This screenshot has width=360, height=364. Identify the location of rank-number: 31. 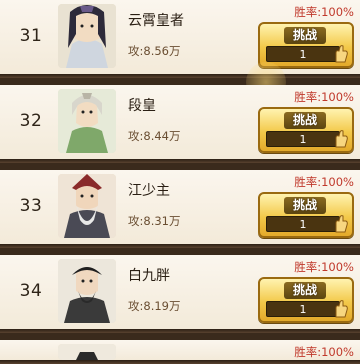
(31, 36).